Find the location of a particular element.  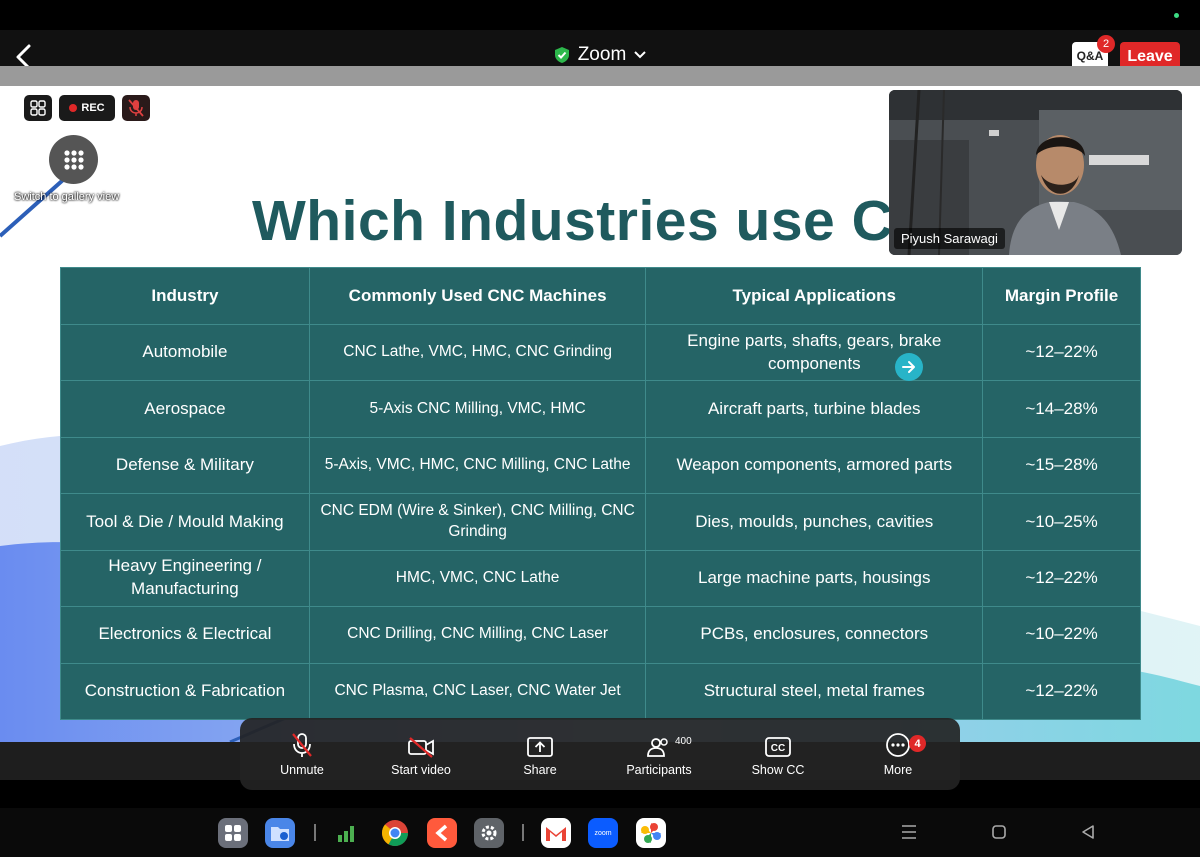

unmute-label: Unmute is located at coordinates (302, 770).